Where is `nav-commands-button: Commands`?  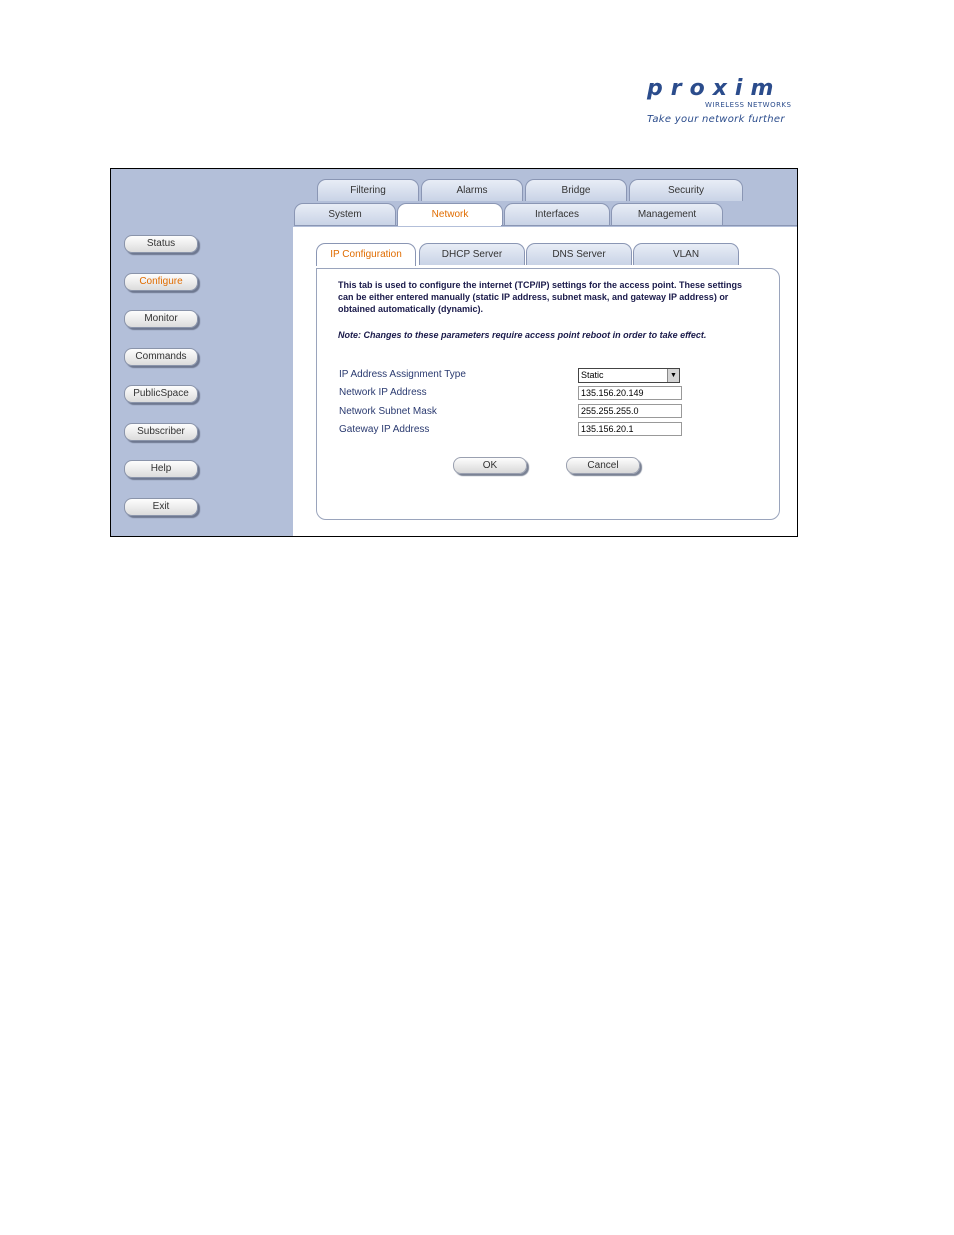 nav-commands-button: Commands is located at coordinates (161, 357).